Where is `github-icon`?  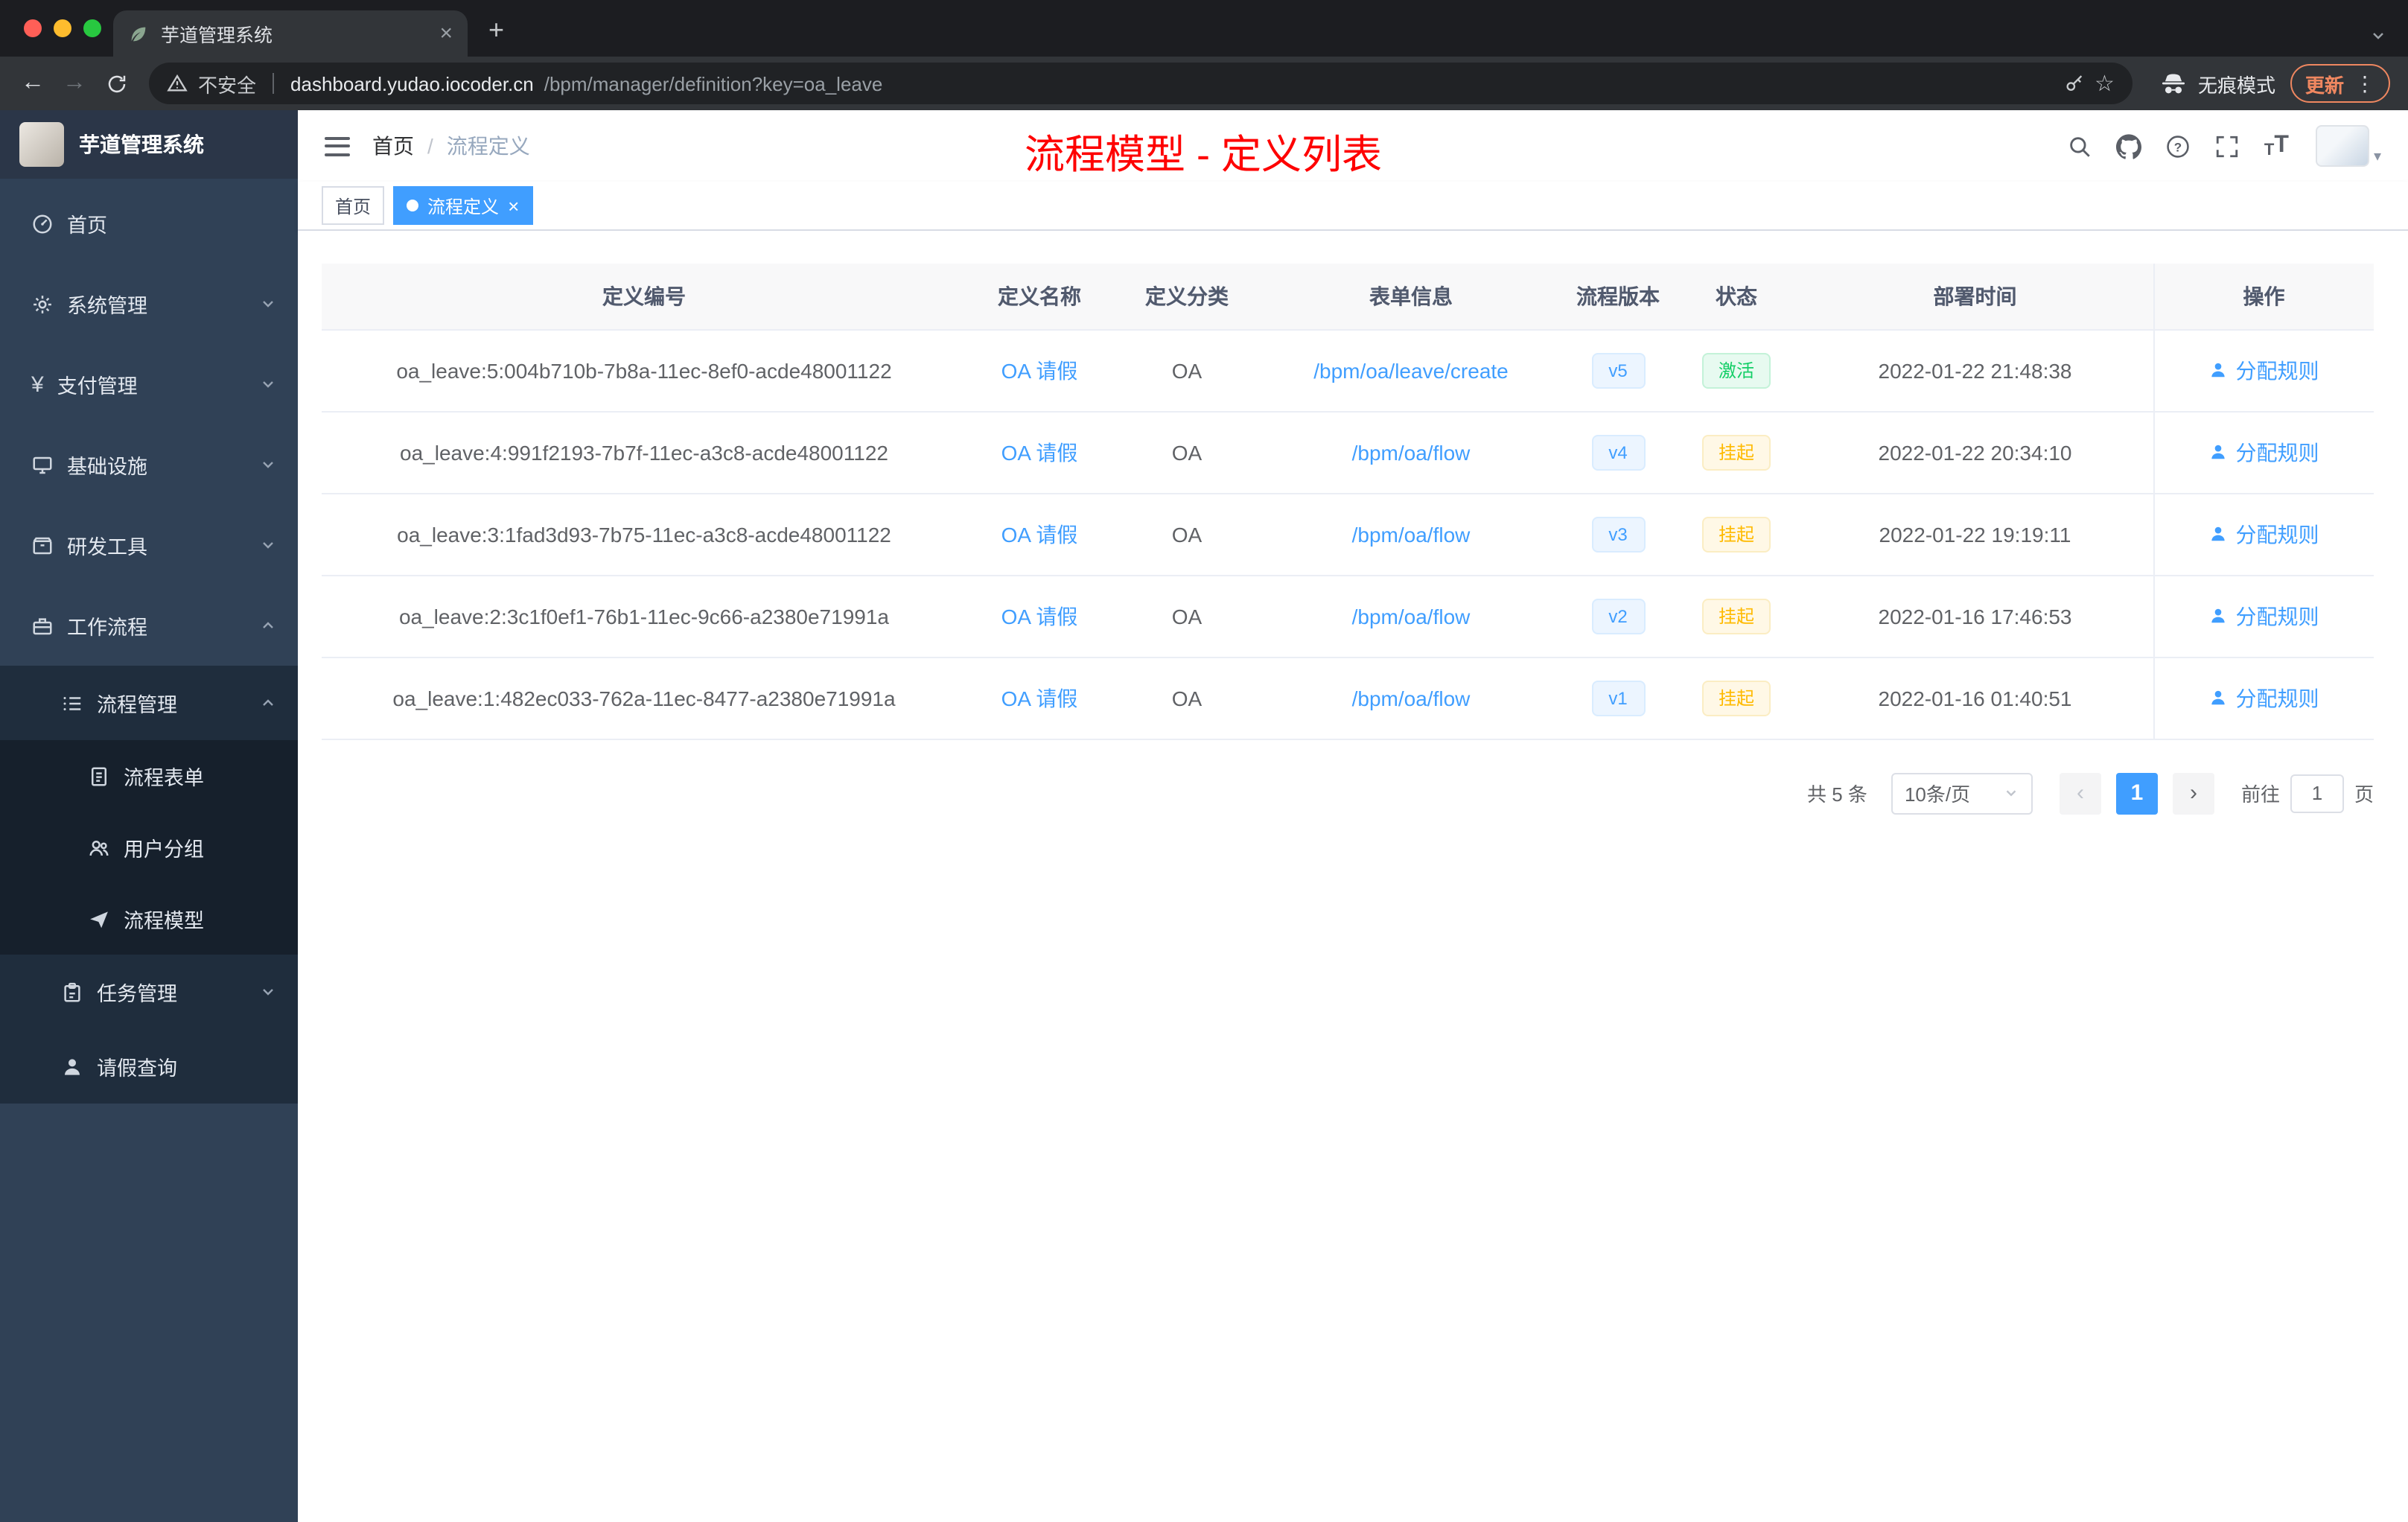 github-icon is located at coordinates (2129, 146).